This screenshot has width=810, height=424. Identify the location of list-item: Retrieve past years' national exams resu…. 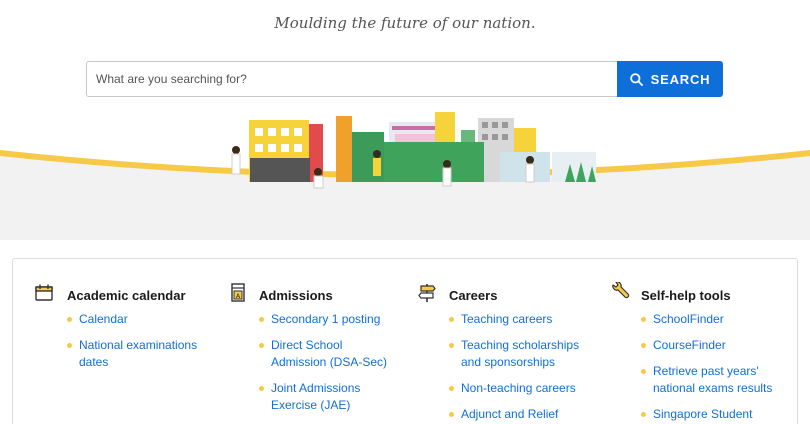
(711, 380).